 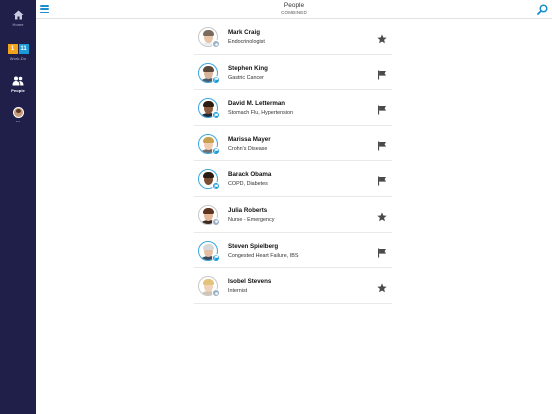 What do you see at coordinates (248, 184) in the screenshot?
I see `person-detail: COPD, Diabetes` at bounding box center [248, 184].